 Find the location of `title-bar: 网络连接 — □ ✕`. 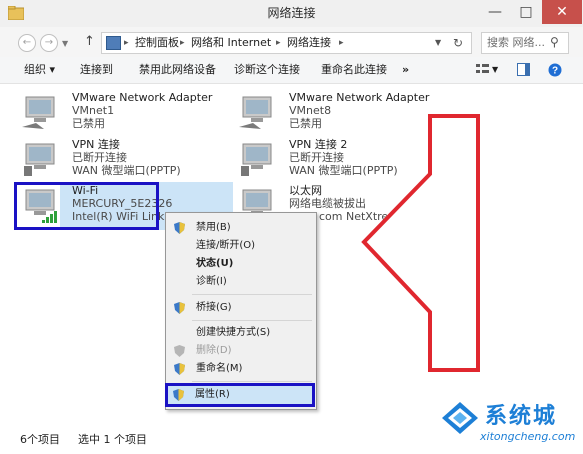

title-bar: 网络连接 — □ ✕ is located at coordinates (291, 14).